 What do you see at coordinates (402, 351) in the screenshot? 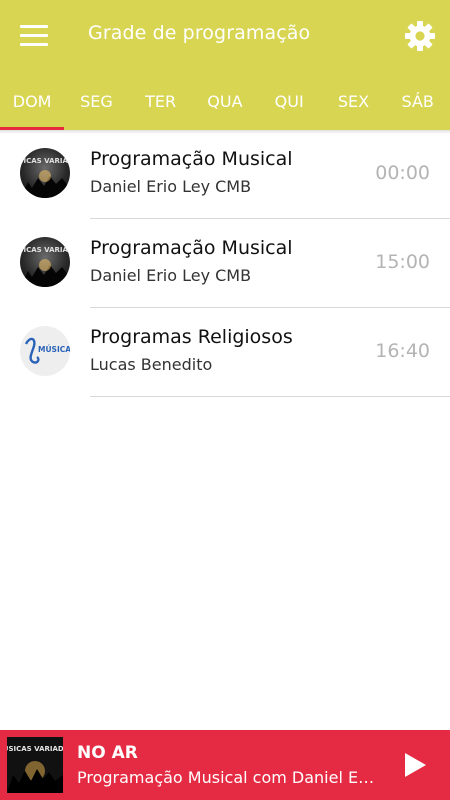
I see `program-time: 16:40` at bounding box center [402, 351].